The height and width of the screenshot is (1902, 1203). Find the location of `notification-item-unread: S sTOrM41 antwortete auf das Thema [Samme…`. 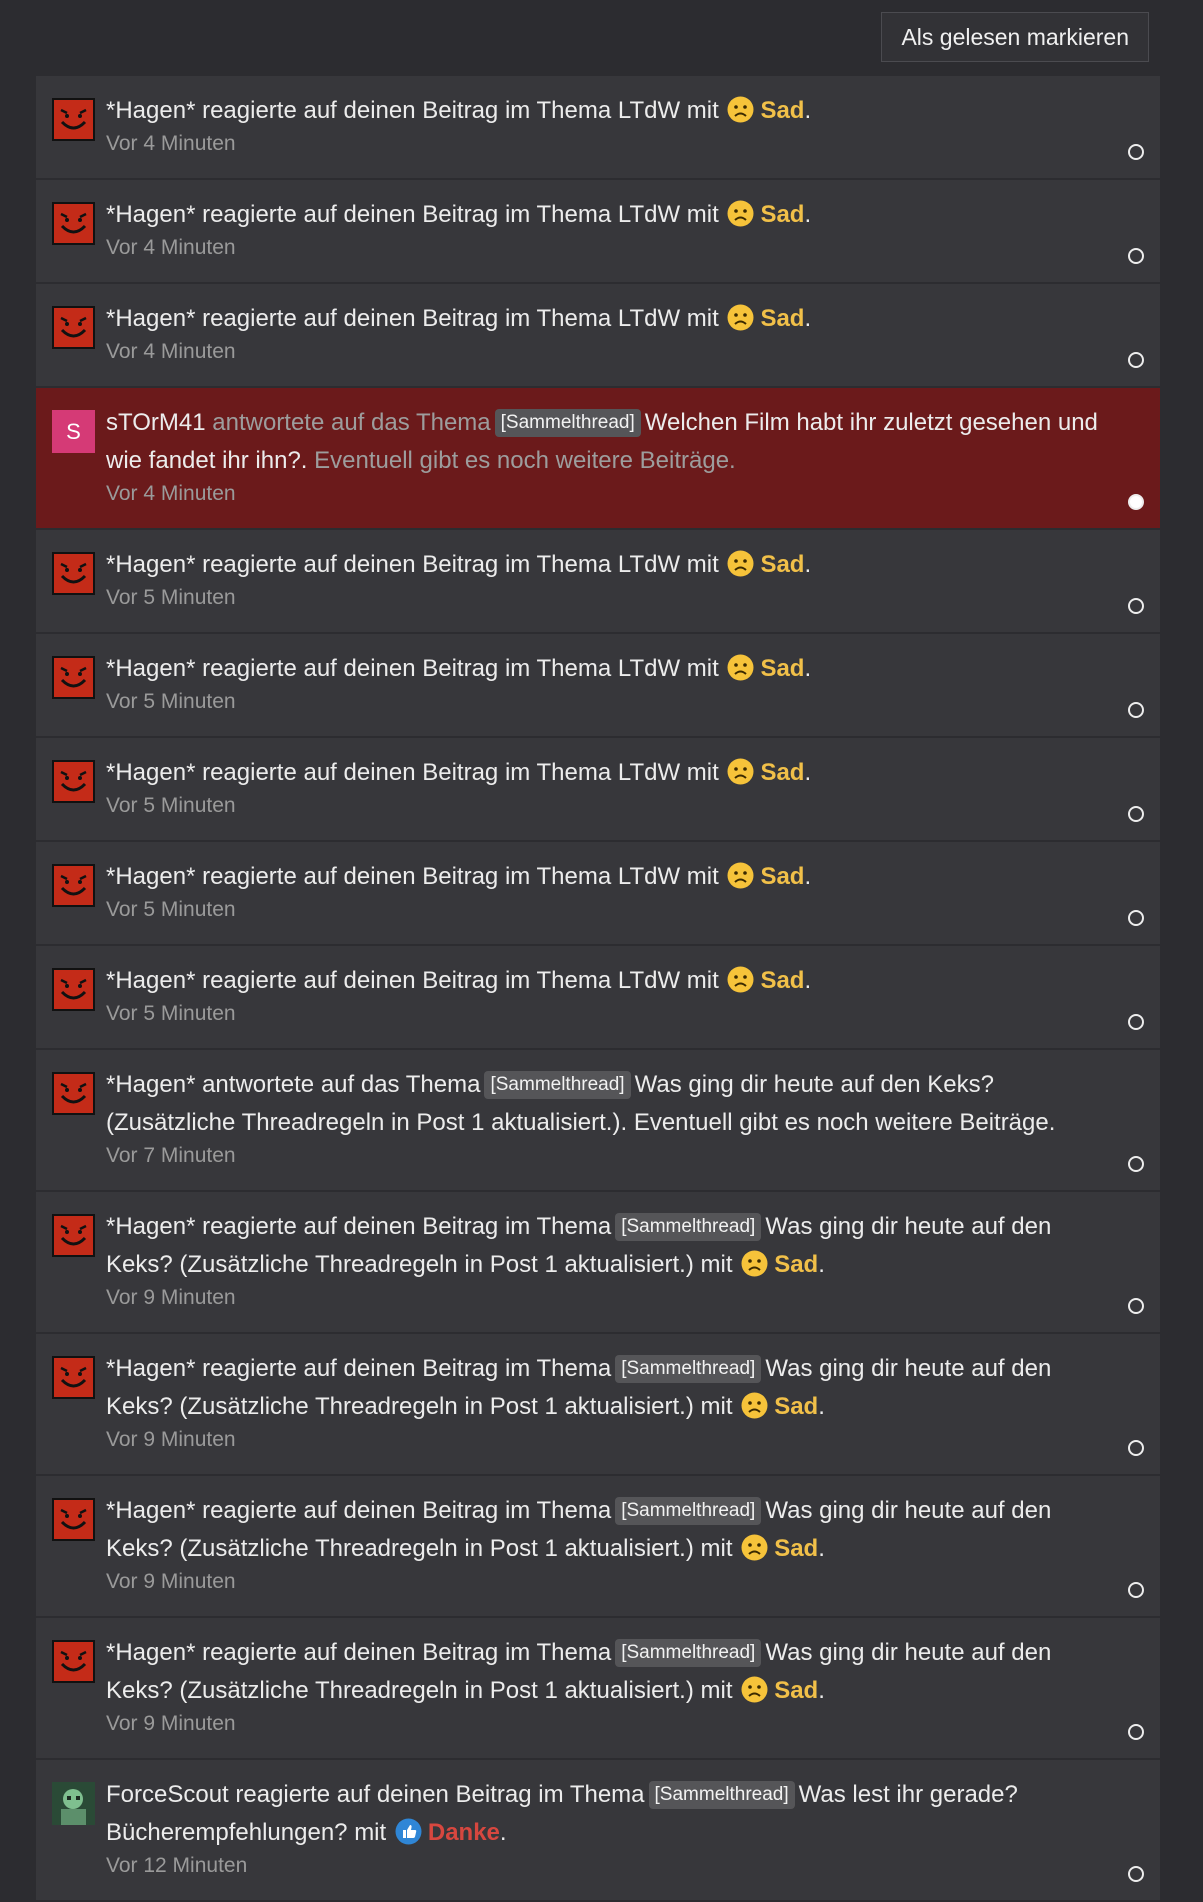

notification-item-unread: S sTOrM41 antwortete auf das Thema [Samme… is located at coordinates (598, 459).